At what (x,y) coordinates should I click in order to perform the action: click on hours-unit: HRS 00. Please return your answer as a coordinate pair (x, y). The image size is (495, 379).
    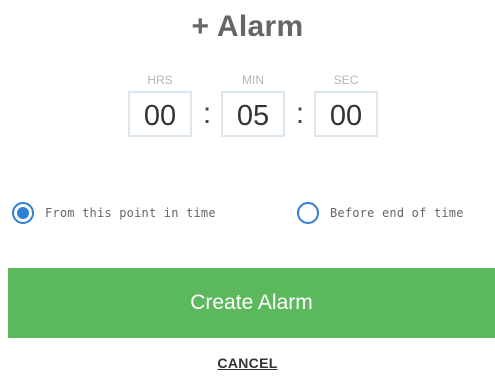
    Looking at the image, I should click on (160, 104).